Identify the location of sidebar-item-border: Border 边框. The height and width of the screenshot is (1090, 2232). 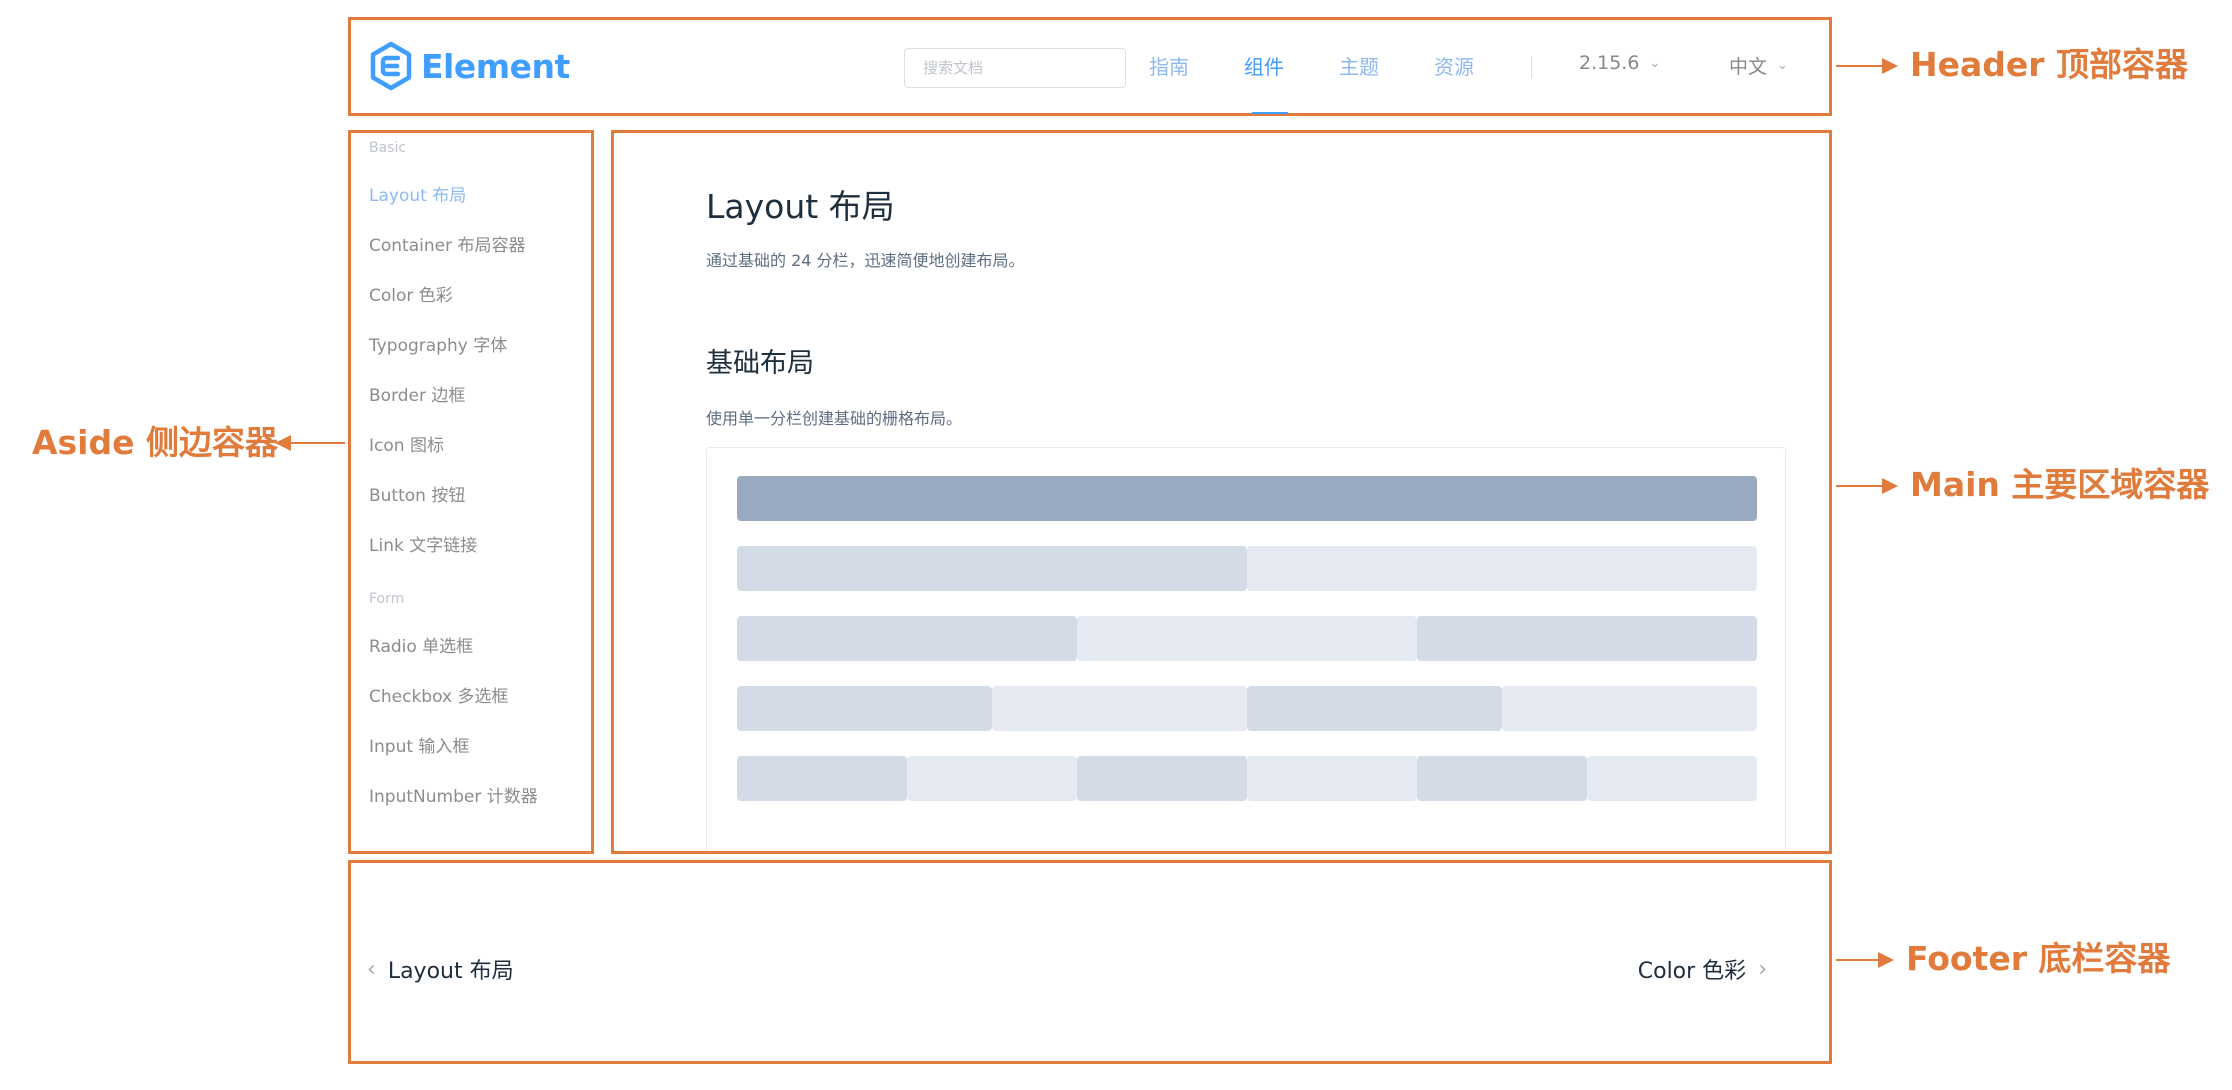
(417, 393).